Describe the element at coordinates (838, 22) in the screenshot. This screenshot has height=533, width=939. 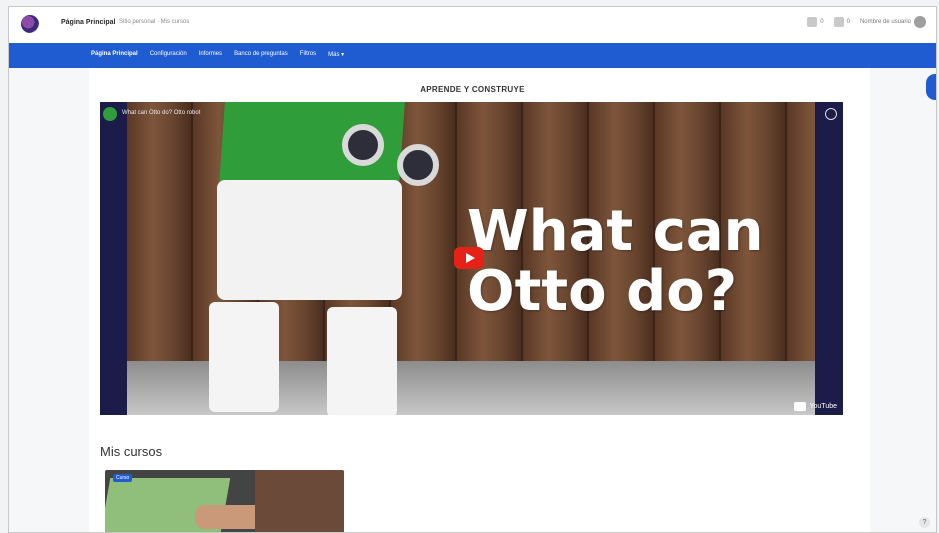
I see `chat-icon` at that location.